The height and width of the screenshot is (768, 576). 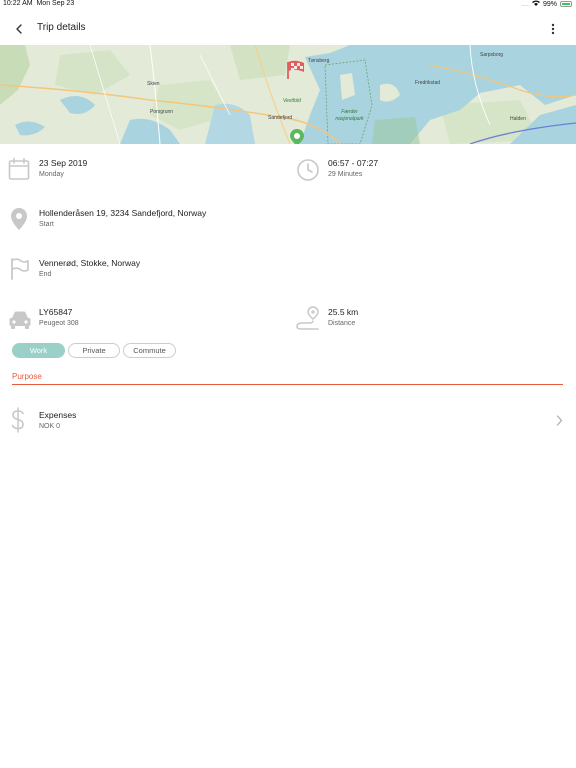 What do you see at coordinates (27, 376) in the screenshot?
I see `purpose-field: Purpose` at bounding box center [27, 376].